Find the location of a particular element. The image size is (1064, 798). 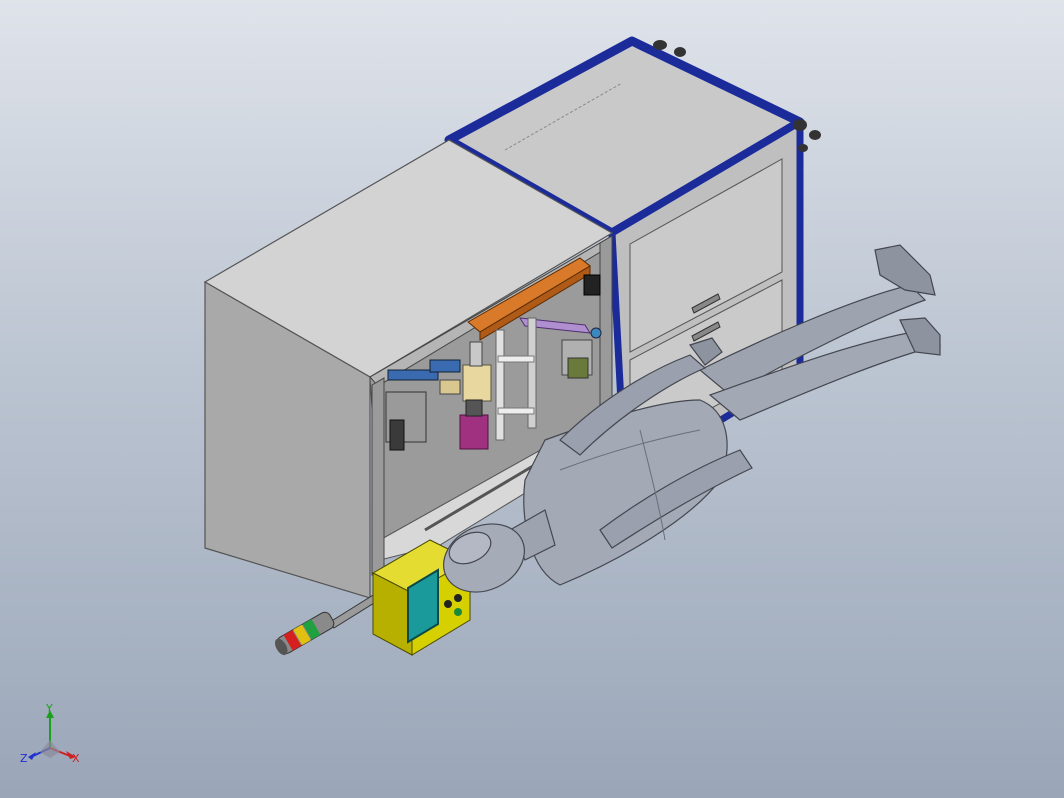

triad-x-label: X is located at coordinates (76, 758).